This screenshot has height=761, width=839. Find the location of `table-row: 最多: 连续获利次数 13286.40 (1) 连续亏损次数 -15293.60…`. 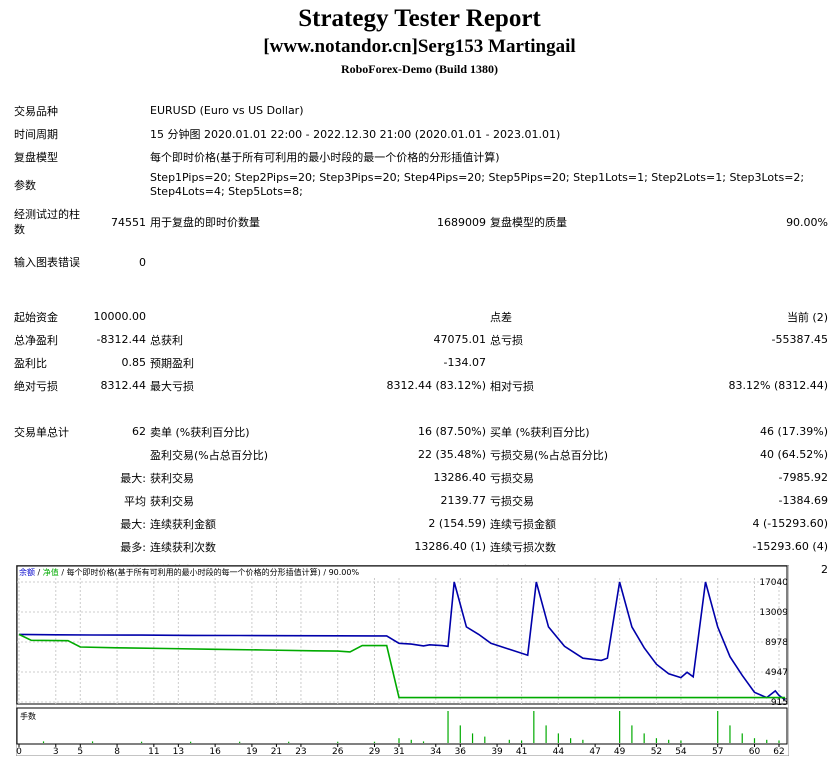

table-row: 最多: 连续获利次数 13286.40 (1) 连续亏损次数 -15293.60… is located at coordinates (421, 546).